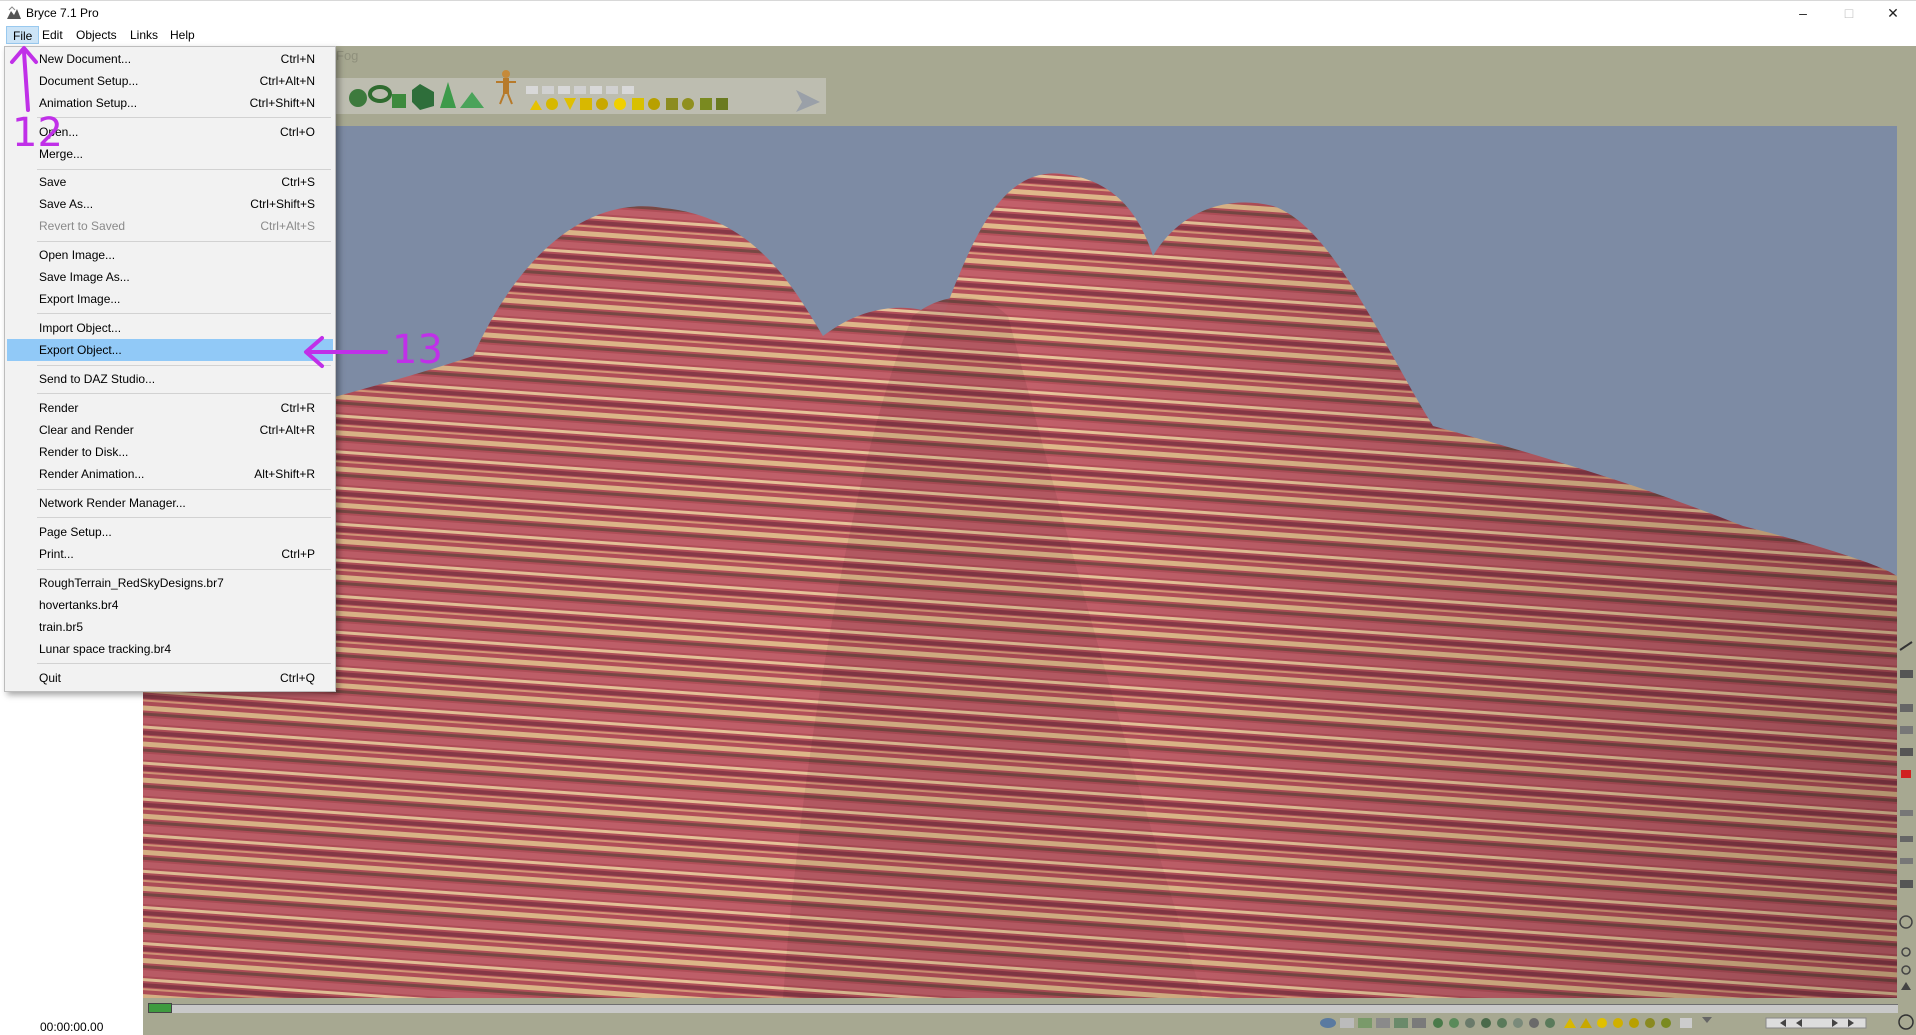 The width and height of the screenshot is (1916, 1035). What do you see at coordinates (417, 350) in the screenshot?
I see `annotation-step-13: 13` at bounding box center [417, 350].